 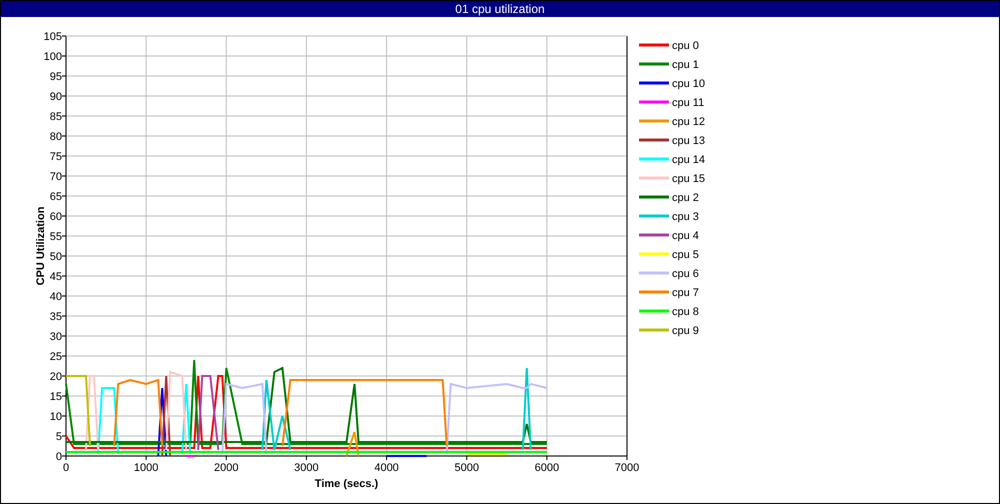 What do you see at coordinates (689, 141) in the screenshot?
I see `legend-label: cpu 13` at bounding box center [689, 141].